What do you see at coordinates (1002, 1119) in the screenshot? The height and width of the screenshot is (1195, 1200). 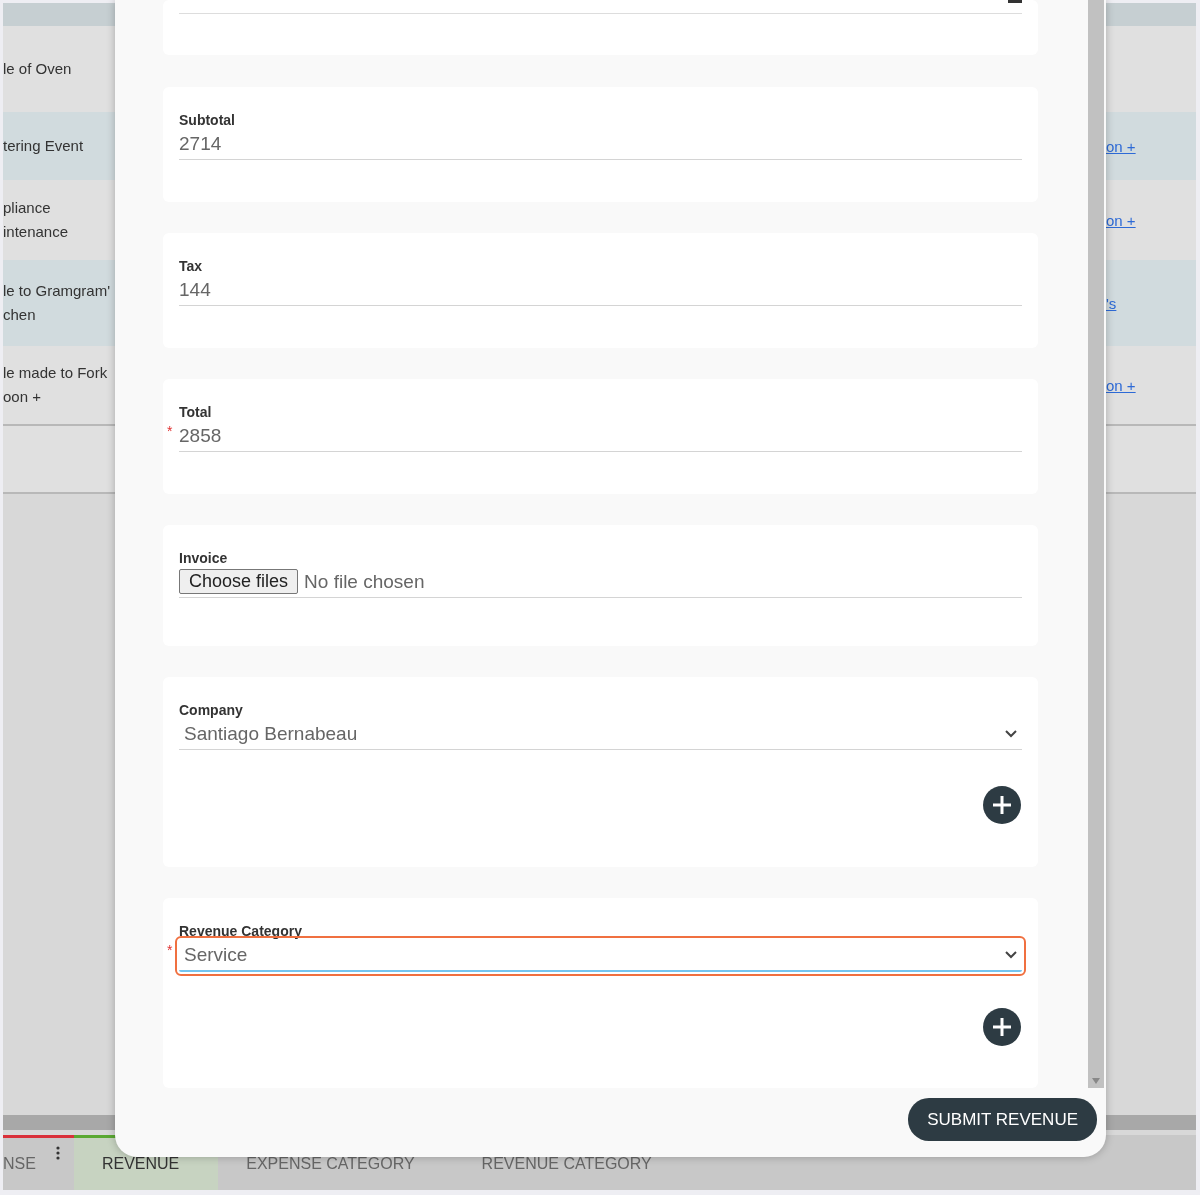 I see `submit-button: SUBMIT REVENUE` at bounding box center [1002, 1119].